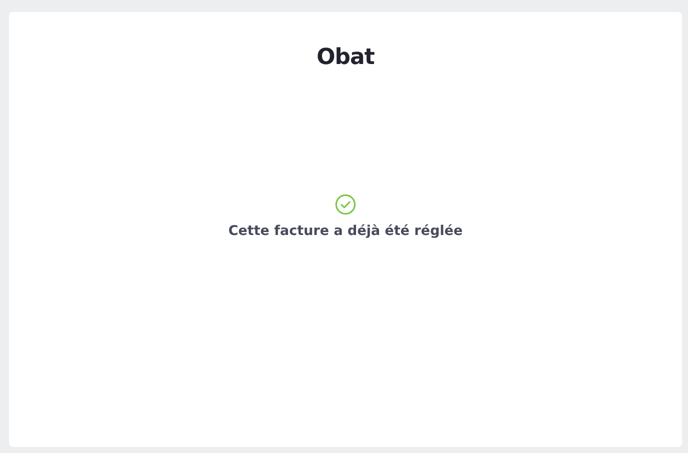  What do you see at coordinates (345, 231) in the screenshot?
I see `status-message: Cette facture a déjà été réglée` at bounding box center [345, 231].